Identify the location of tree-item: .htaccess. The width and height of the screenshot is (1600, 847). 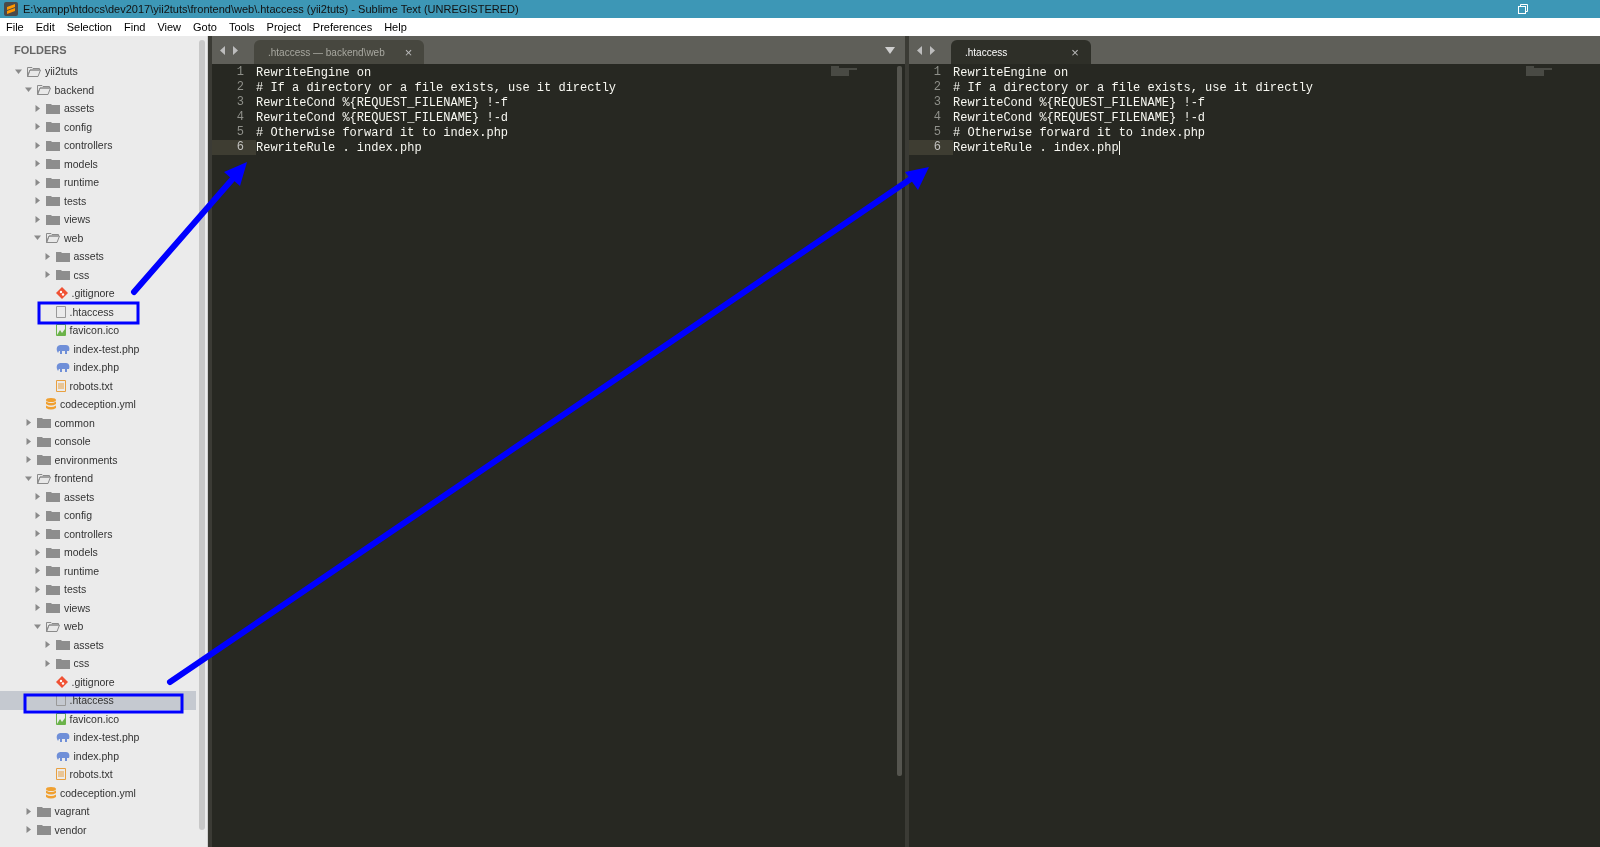
(98, 311).